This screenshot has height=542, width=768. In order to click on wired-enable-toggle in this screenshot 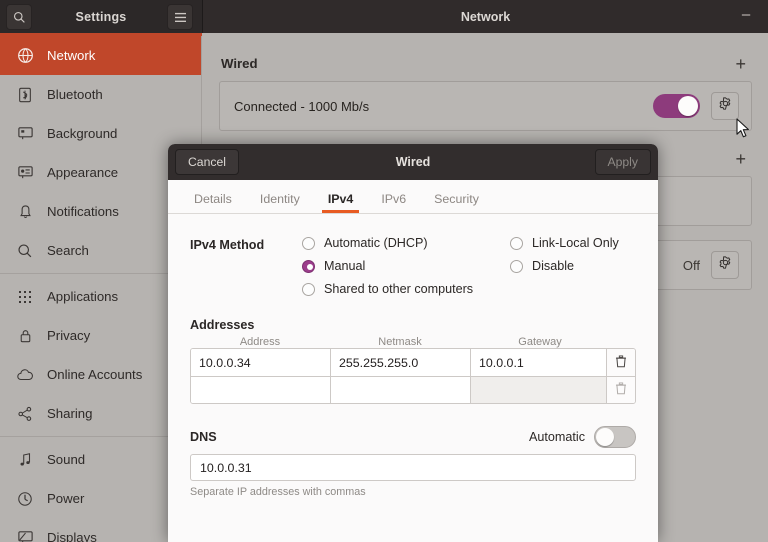, I will do `click(676, 106)`.